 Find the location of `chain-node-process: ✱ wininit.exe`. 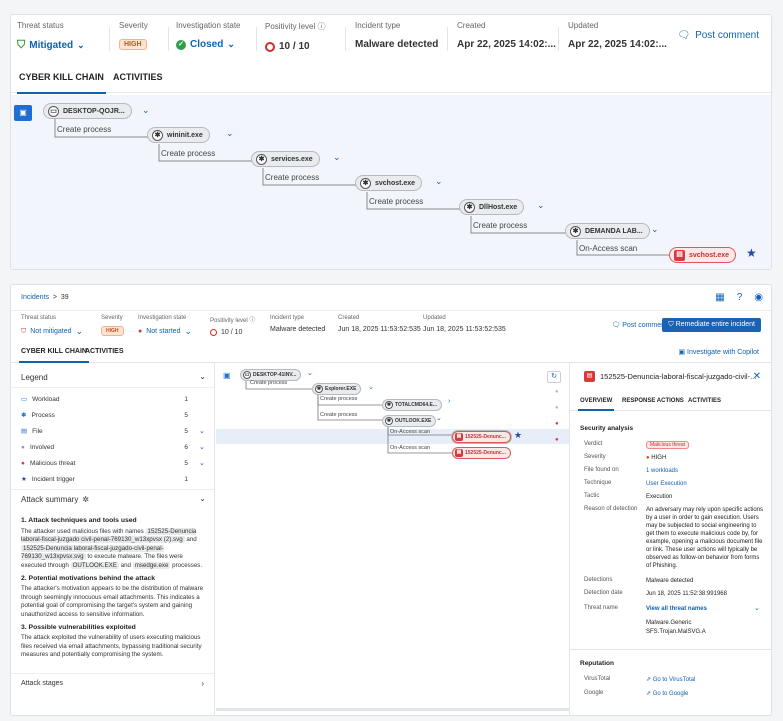

chain-node-process: ✱ wininit.exe is located at coordinates (178, 135).